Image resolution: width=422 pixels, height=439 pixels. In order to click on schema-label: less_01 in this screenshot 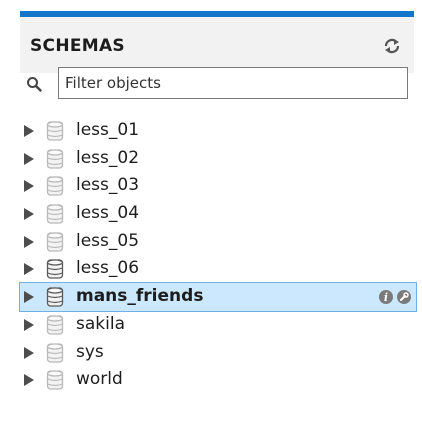, I will do `click(108, 130)`.